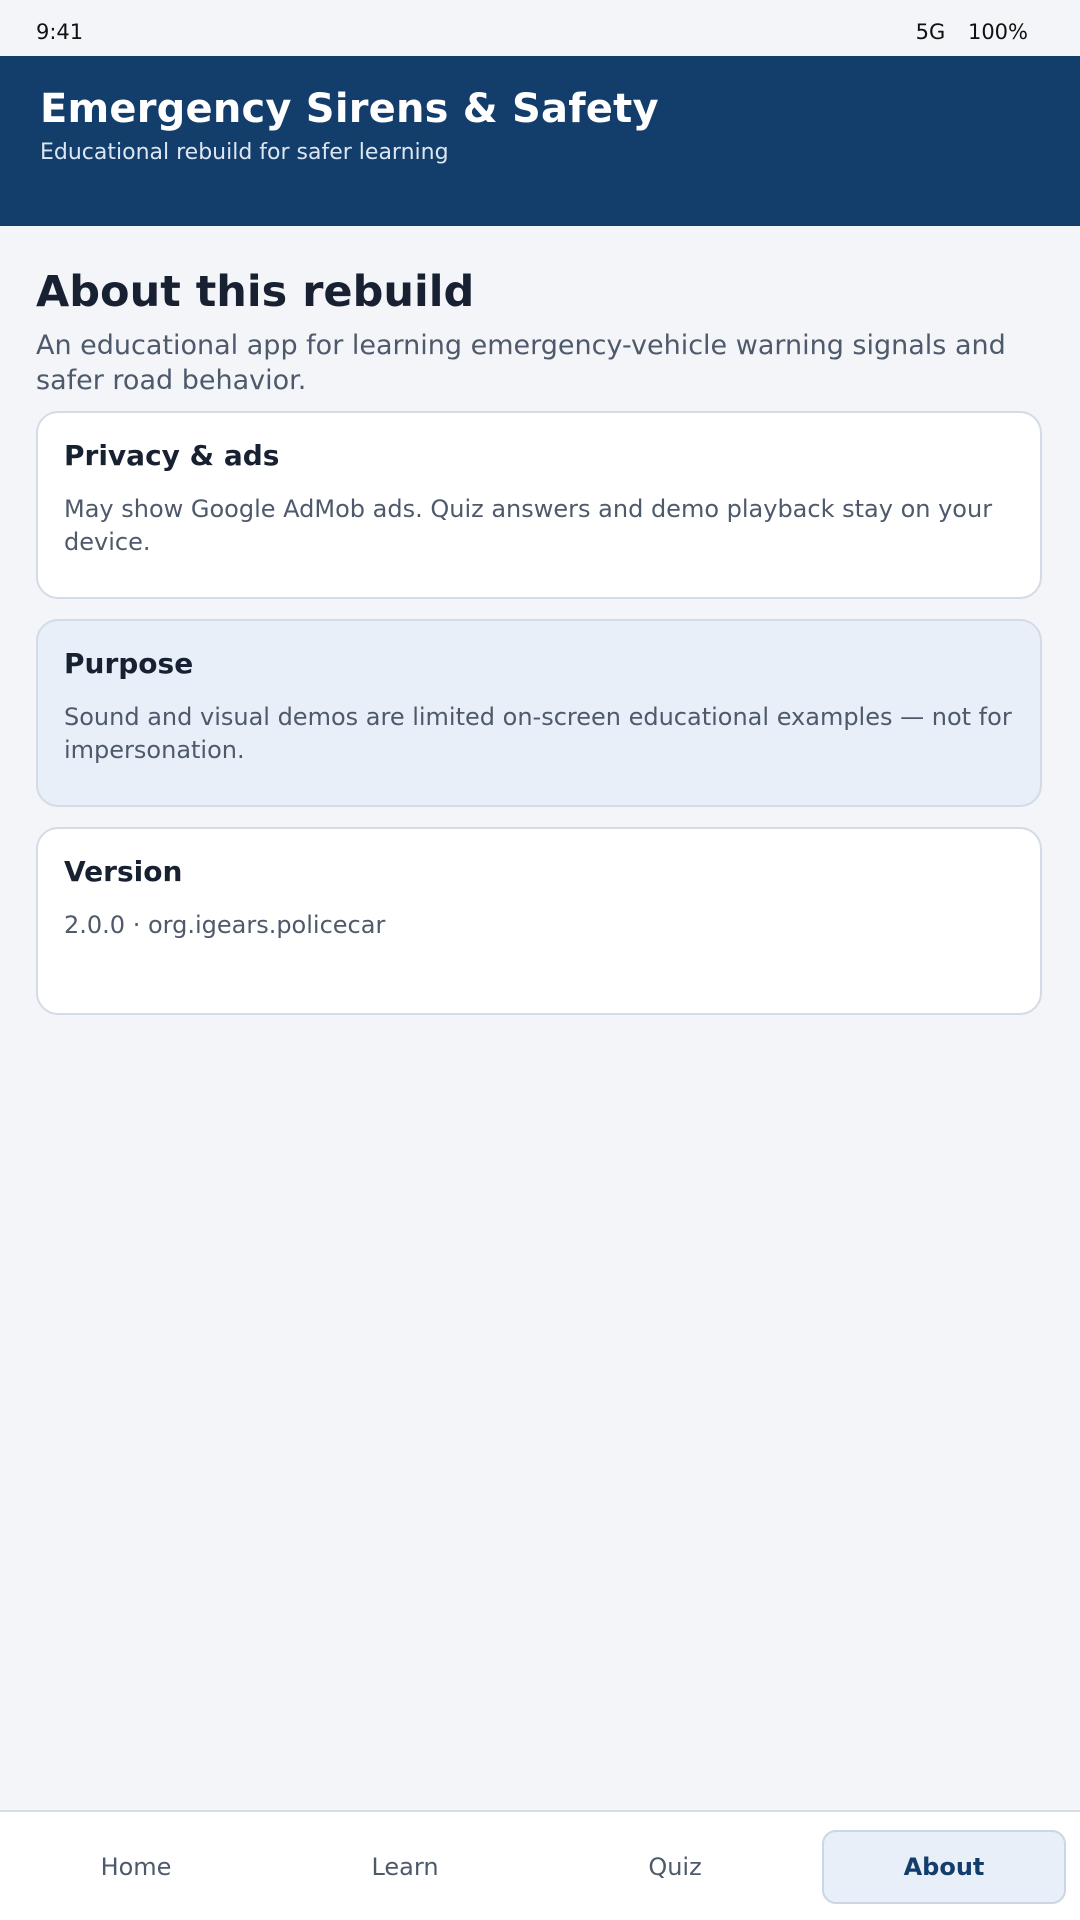 This screenshot has width=1080, height=1920. Describe the element at coordinates (60, 32) in the screenshot. I see `status-time: 9:41` at that location.